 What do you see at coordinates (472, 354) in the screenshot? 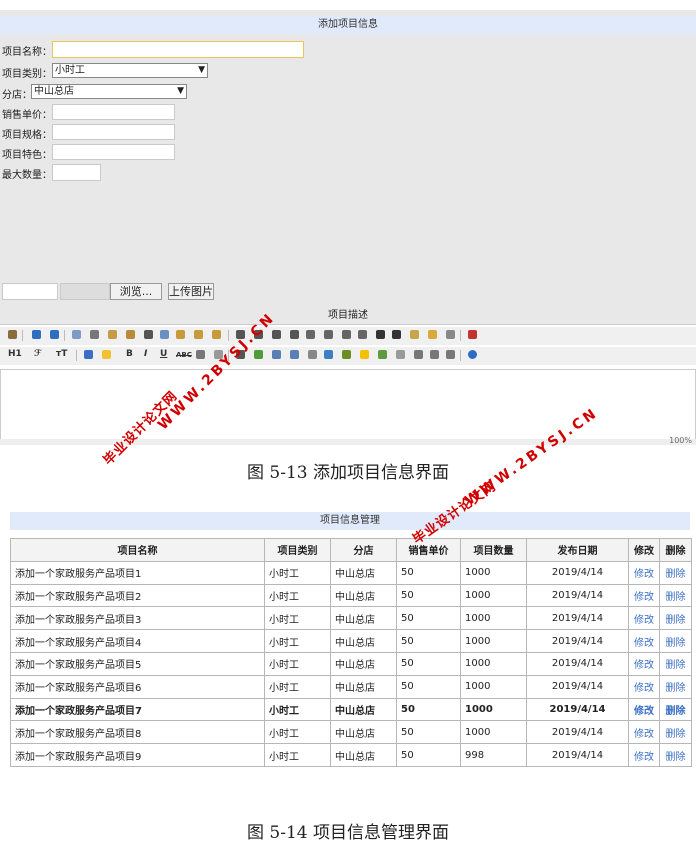
I see `help-icon` at bounding box center [472, 354].